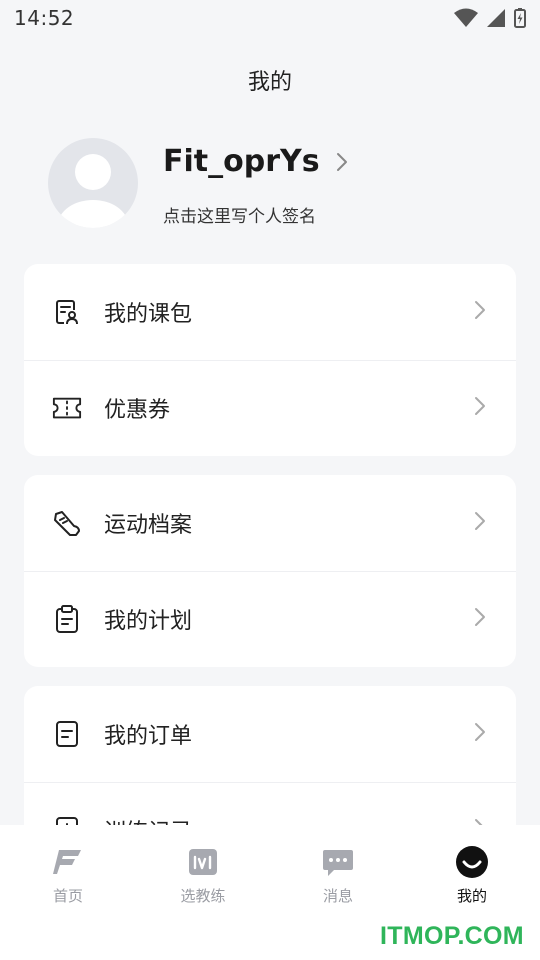 The width and height of the screenshot is (540, 960). I want to click on profile-header: Fit_oprYs 点击这里写个人签名, so click(278, 184).